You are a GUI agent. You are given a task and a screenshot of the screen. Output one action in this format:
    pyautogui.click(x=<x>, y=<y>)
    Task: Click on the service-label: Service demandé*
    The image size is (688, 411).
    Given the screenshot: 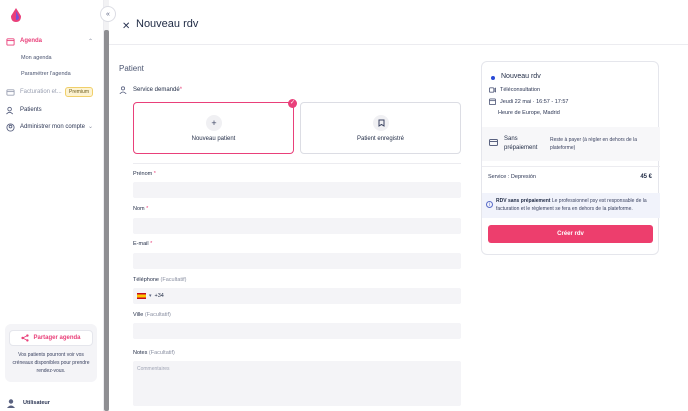 What is the action you would take?
    pyautogui.click(x=157, y=90)
    